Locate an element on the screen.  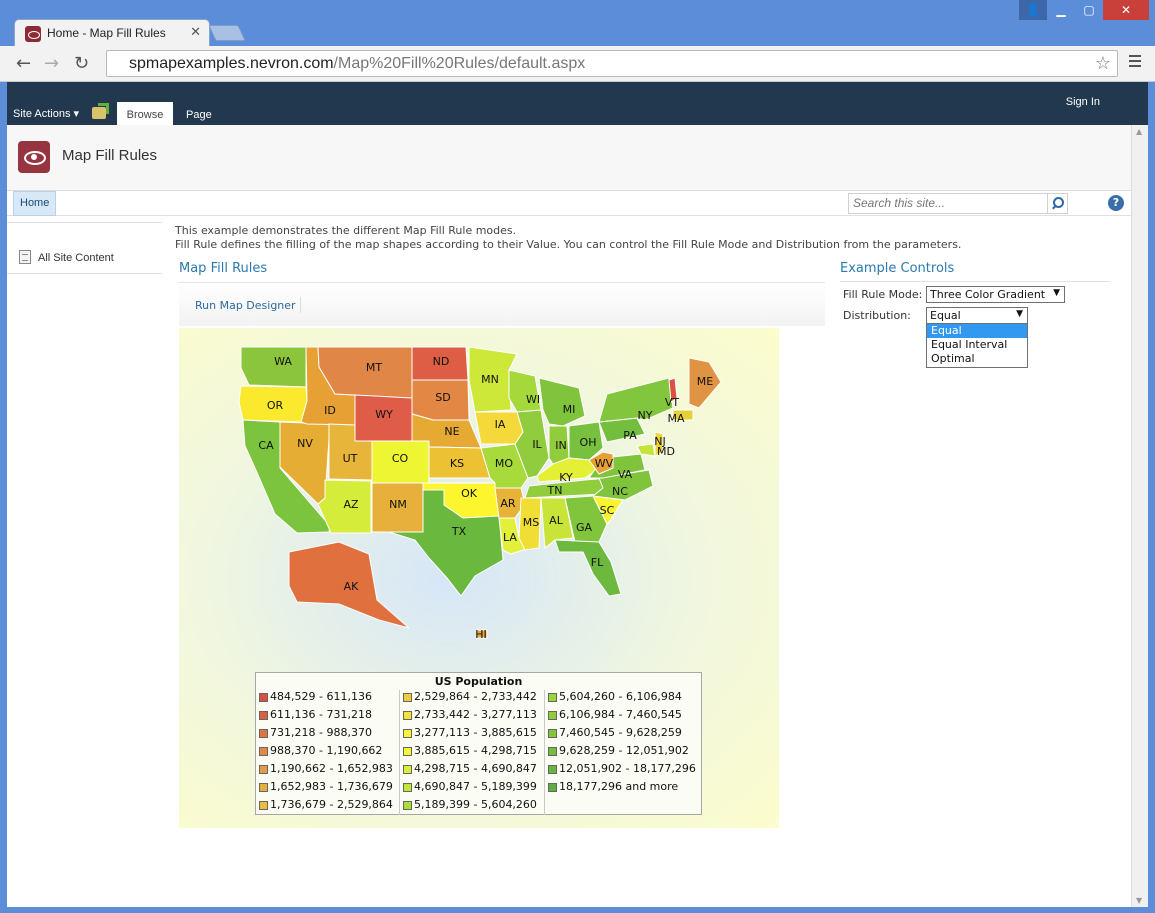
tab-title: Home - Map Fill Rules is located at coordinates (106, 33).